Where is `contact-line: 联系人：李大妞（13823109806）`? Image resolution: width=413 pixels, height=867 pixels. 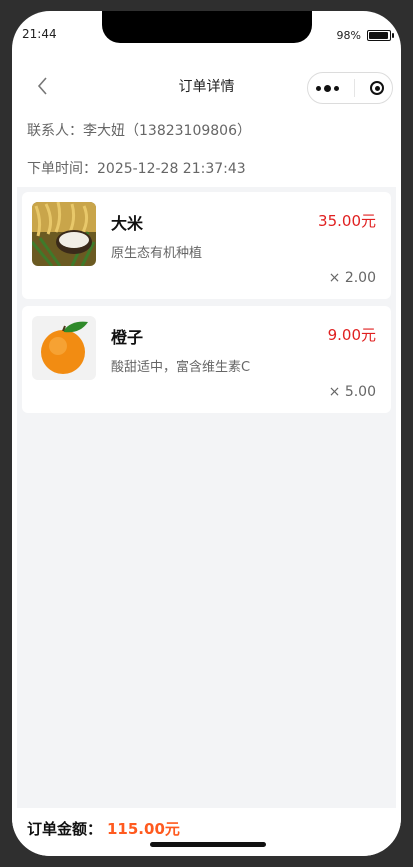 contact-line: 联系人：李大妞（13823109806） is located at coordinates (139, 130).